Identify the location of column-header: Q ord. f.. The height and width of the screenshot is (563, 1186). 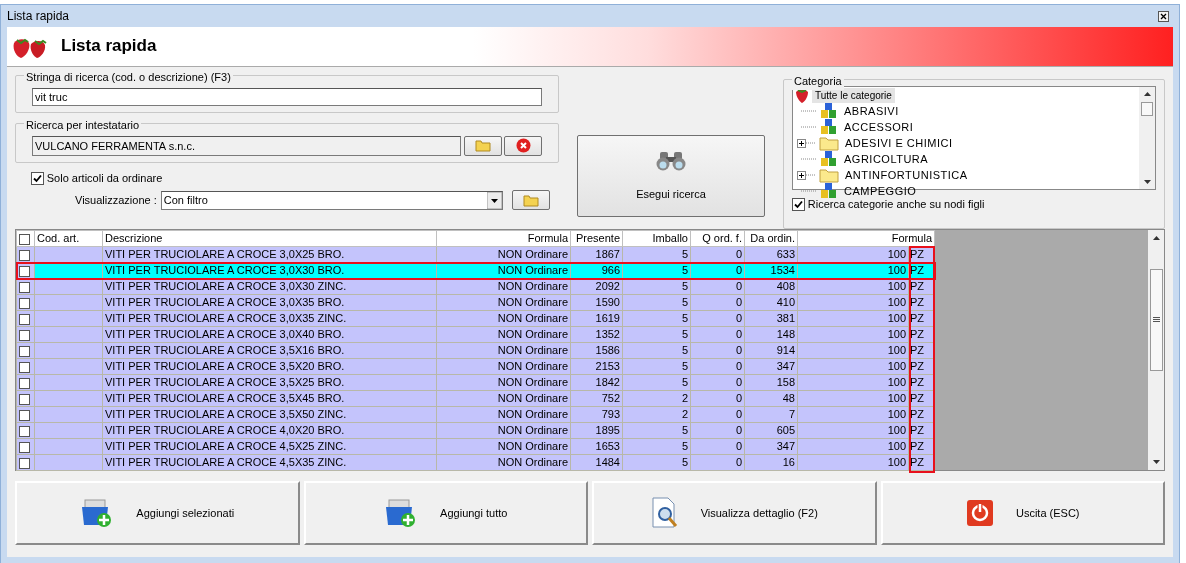
(717, 238).